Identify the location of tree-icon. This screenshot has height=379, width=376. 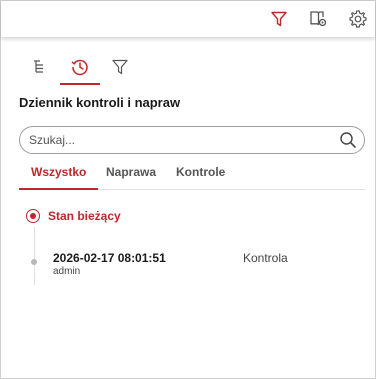
(40, 67).